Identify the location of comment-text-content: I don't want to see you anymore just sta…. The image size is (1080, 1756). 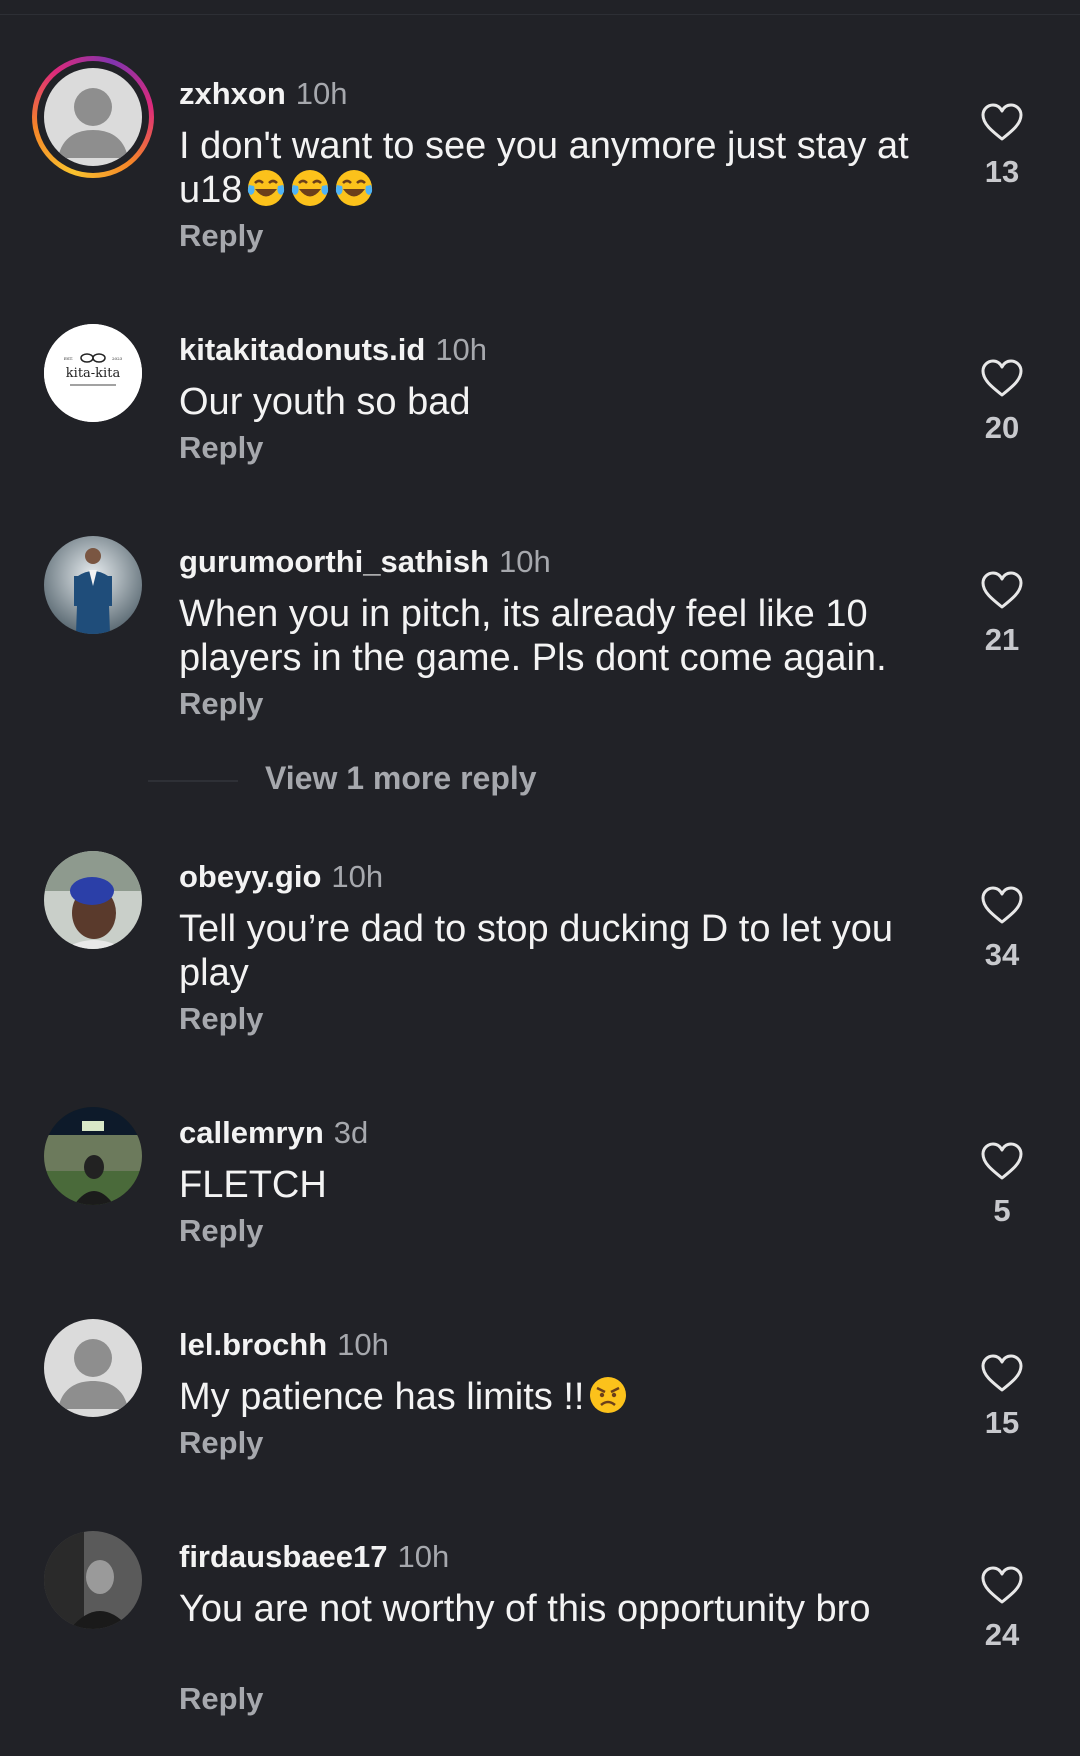
(544, 168).